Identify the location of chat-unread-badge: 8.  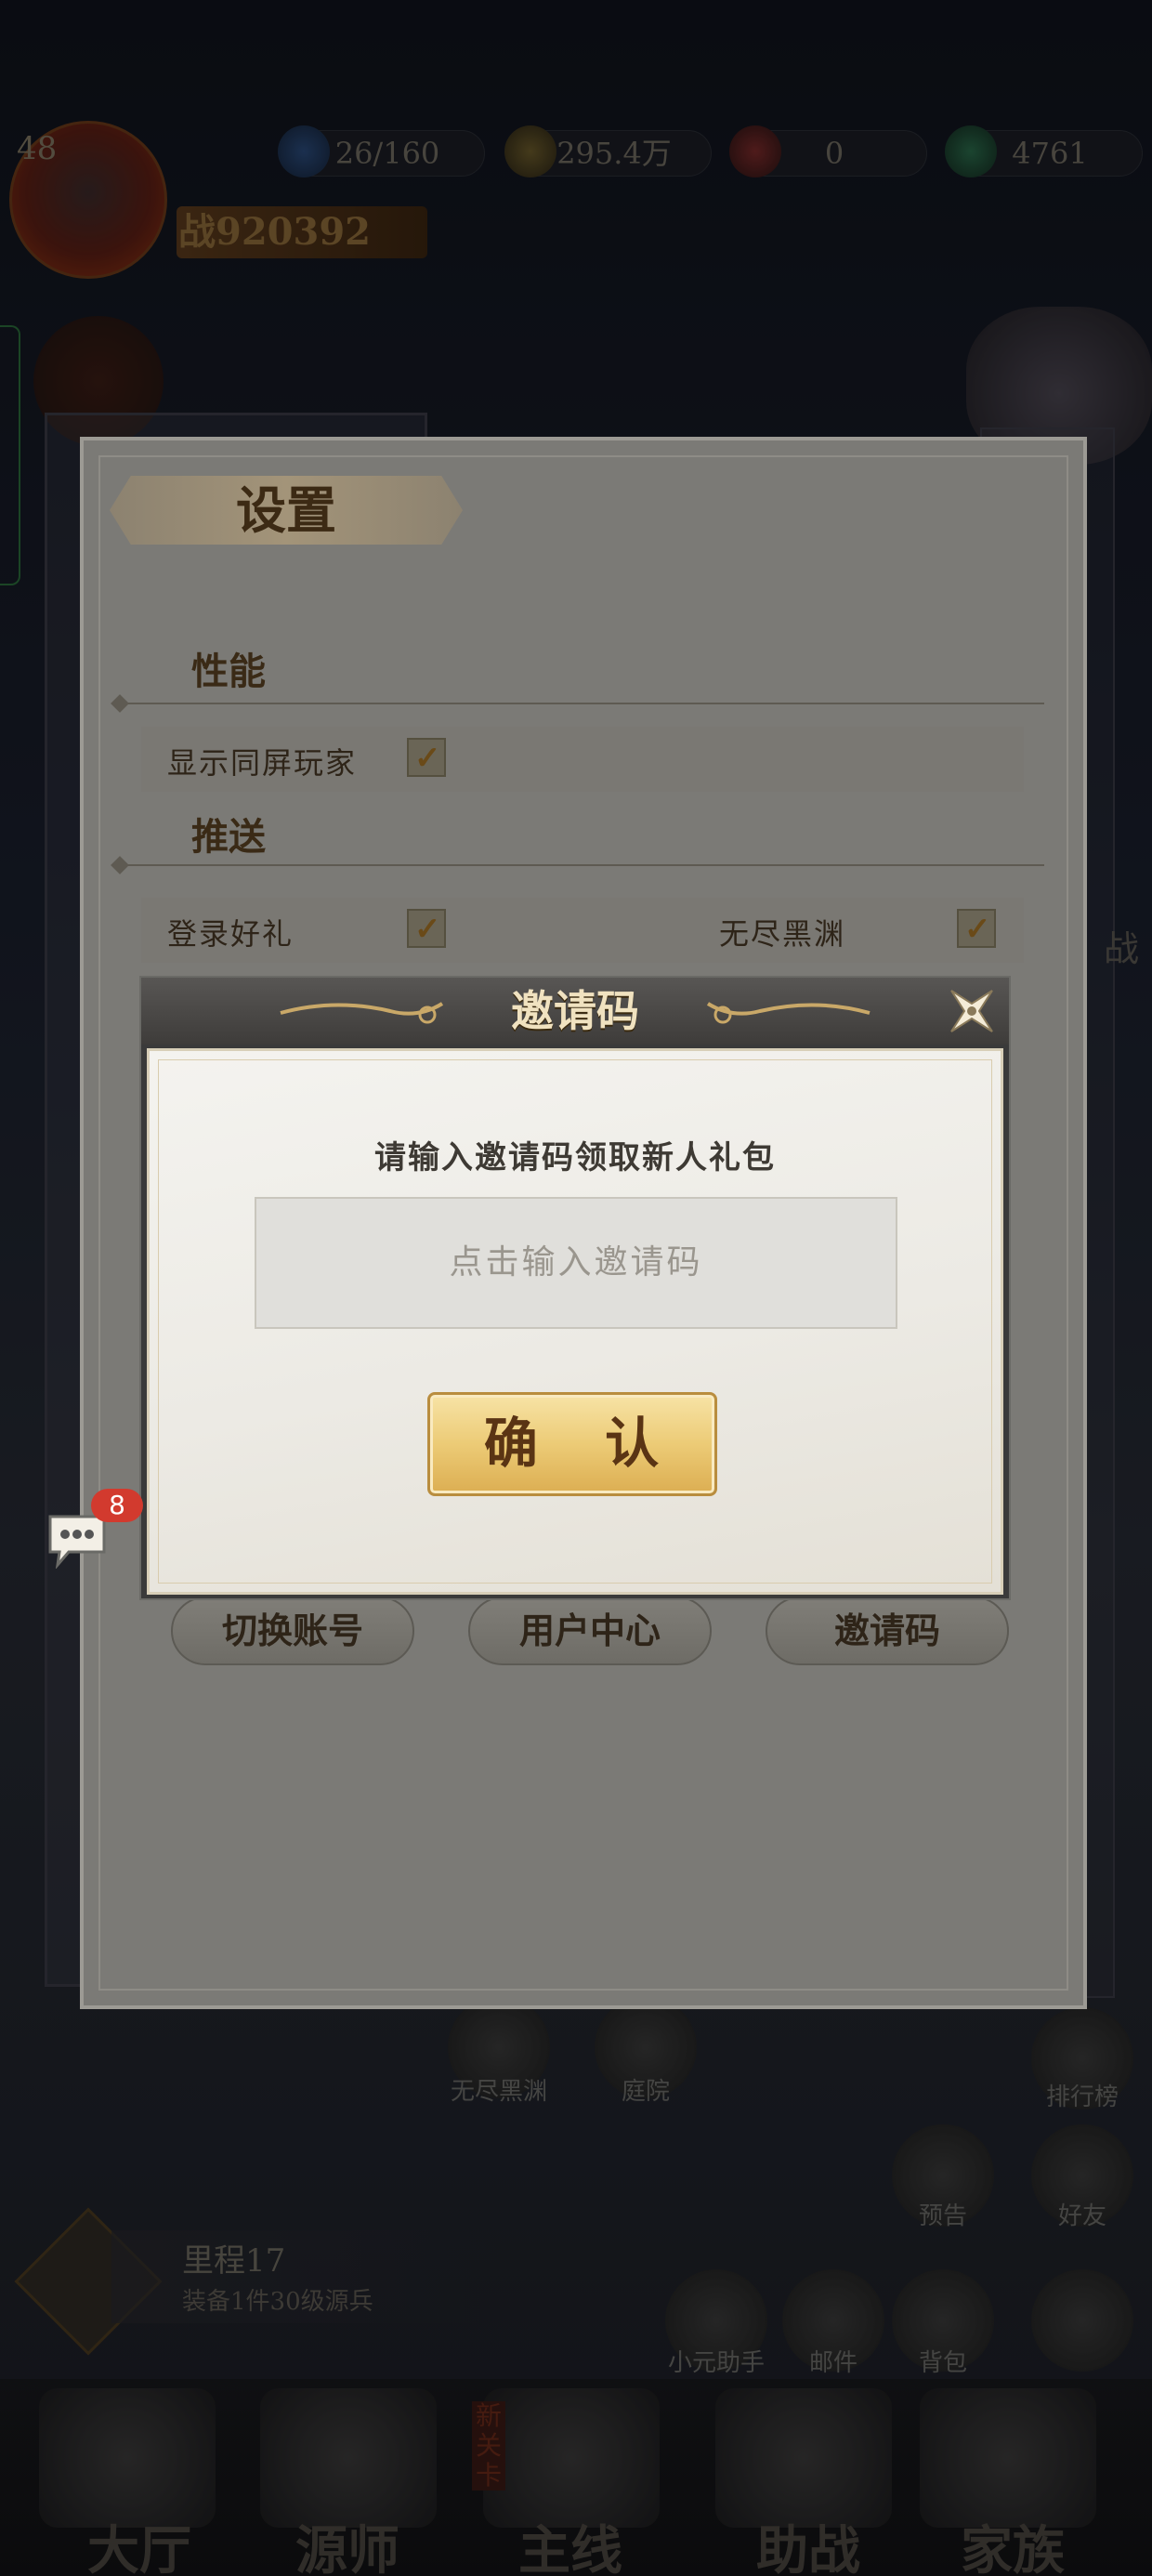
(117, 1505).